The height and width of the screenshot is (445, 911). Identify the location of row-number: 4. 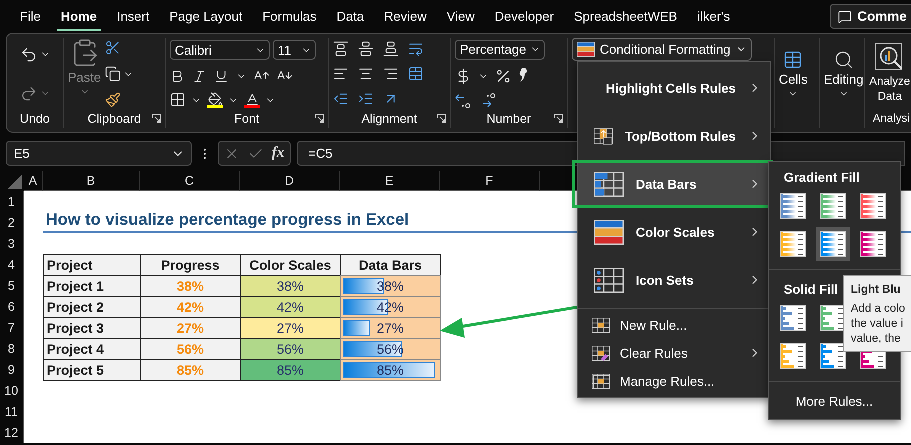
(12, 264).